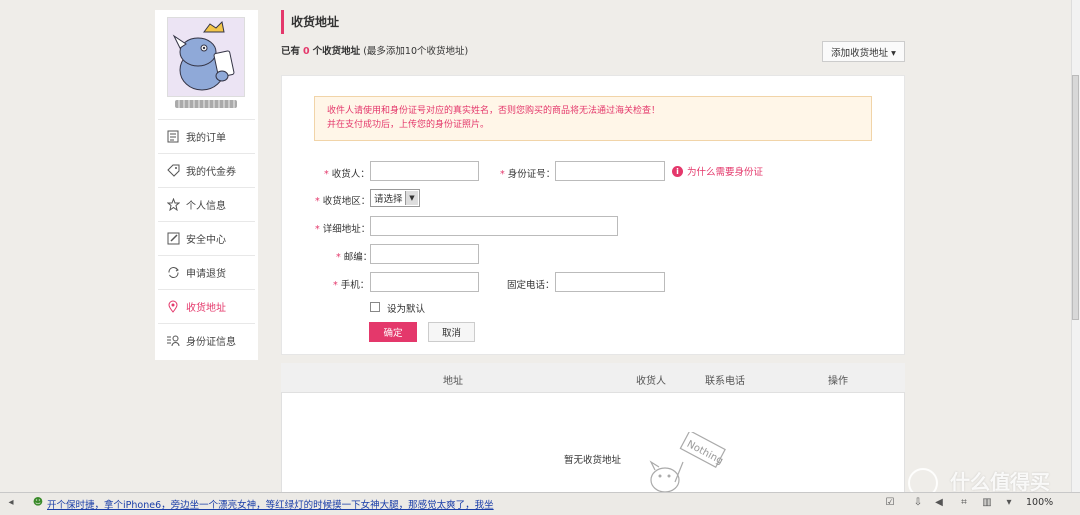 This screenshot has width=1080, height=515. I want to click on region-select: 请选择 ▼, so click(395, 198).